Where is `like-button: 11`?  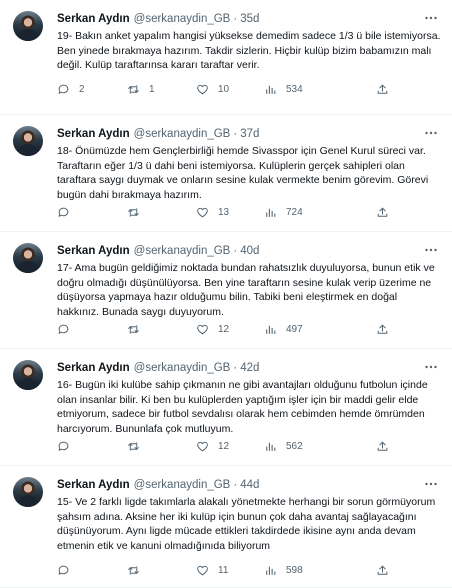 like-button: 11 is located at coordinates (212, 570).